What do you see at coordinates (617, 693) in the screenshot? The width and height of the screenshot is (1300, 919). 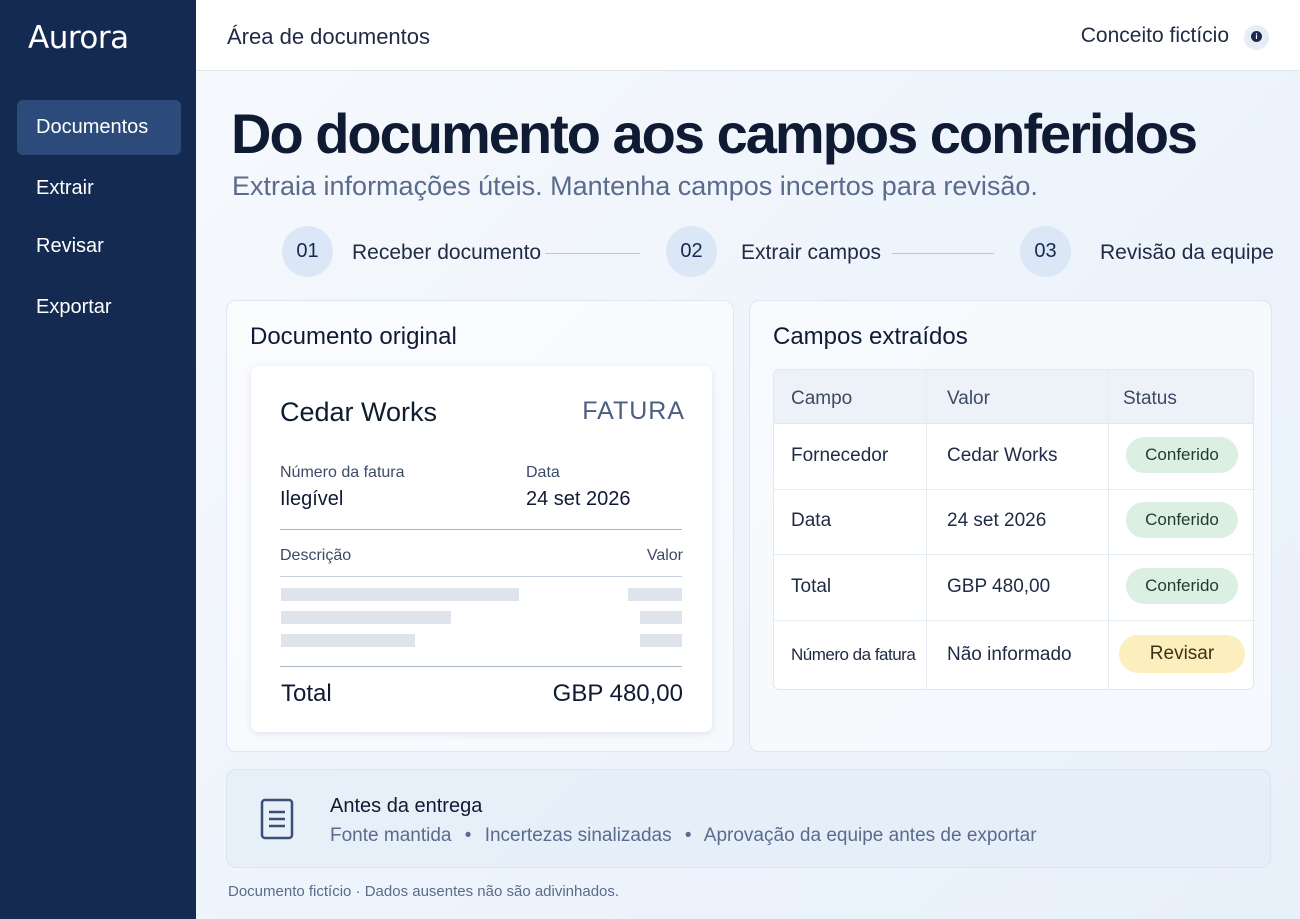 I see `invoice-total-value: GBP 480,00` at bounding box center [617, 693].